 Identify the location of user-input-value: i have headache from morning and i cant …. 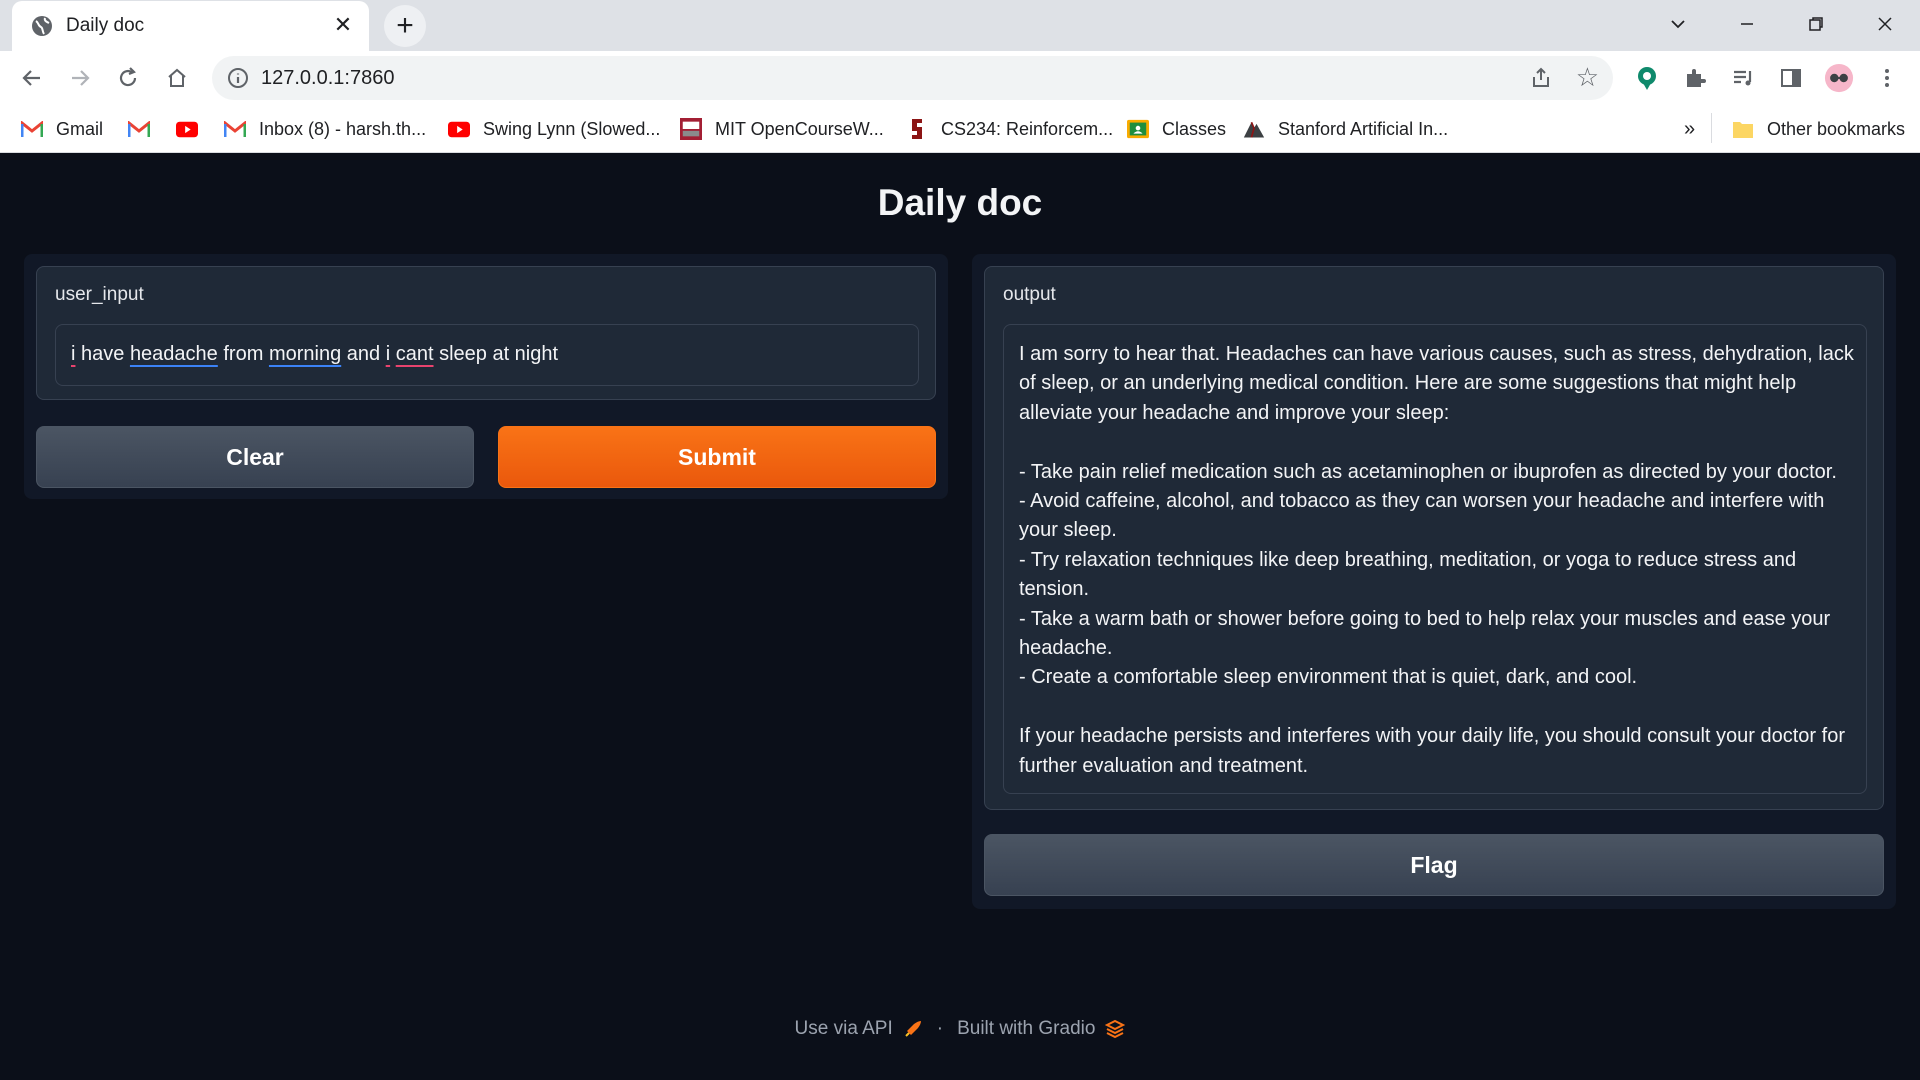
(314, 354).